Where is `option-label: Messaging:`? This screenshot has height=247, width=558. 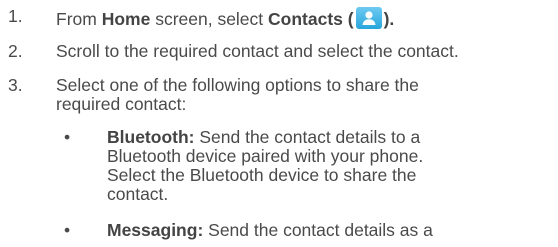 option-label: Messaging: is located at coordinates (155, 230).